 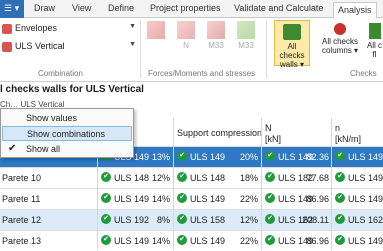 I want to click on all-checks-floors-button: All c fl, so click(x=374, y=43).